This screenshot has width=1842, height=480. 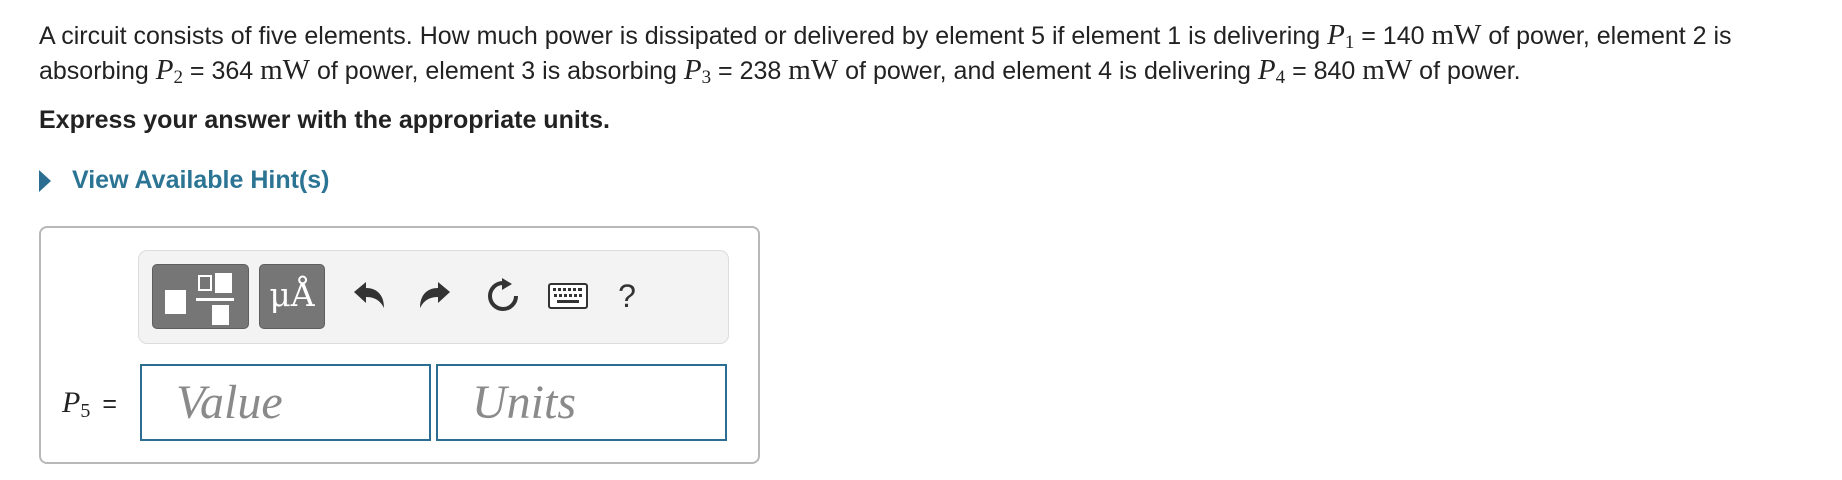 What do you see at coordinates (45, 180) in the screenshot?
I see `triangle-right-icon` at bounding box center [45, 180].